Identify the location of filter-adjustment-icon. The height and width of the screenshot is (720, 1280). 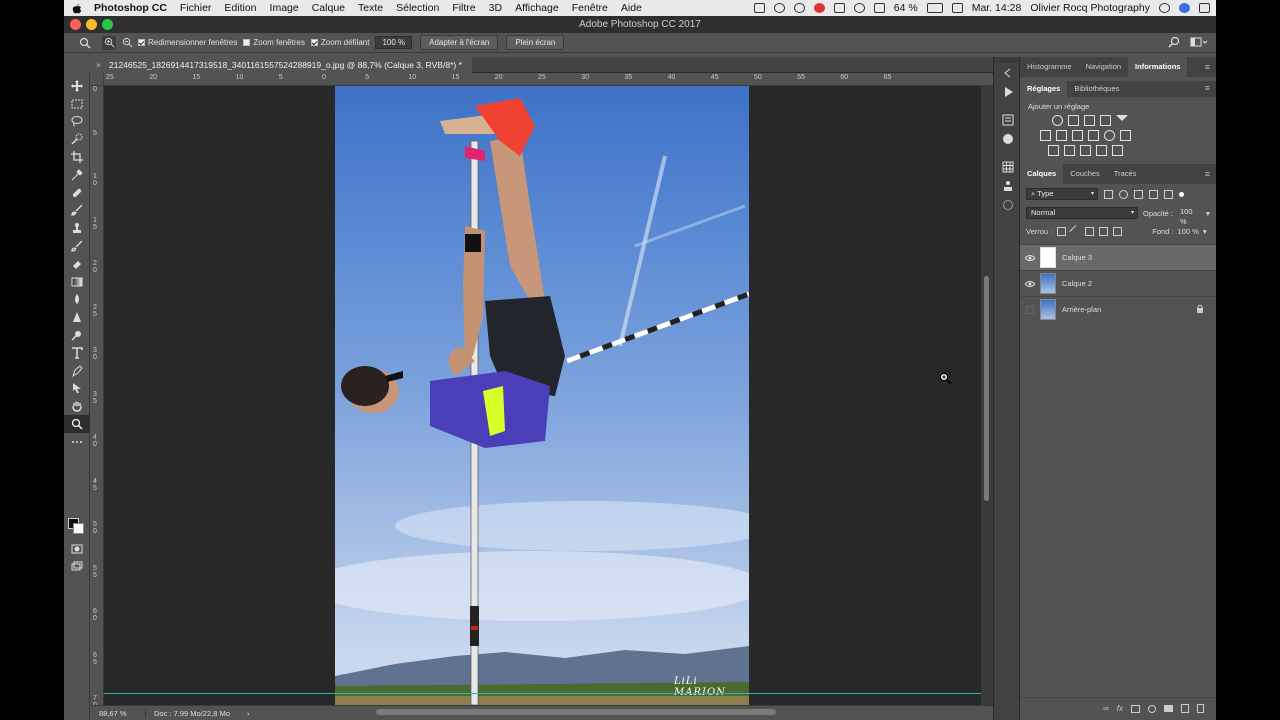
(1123, 194).